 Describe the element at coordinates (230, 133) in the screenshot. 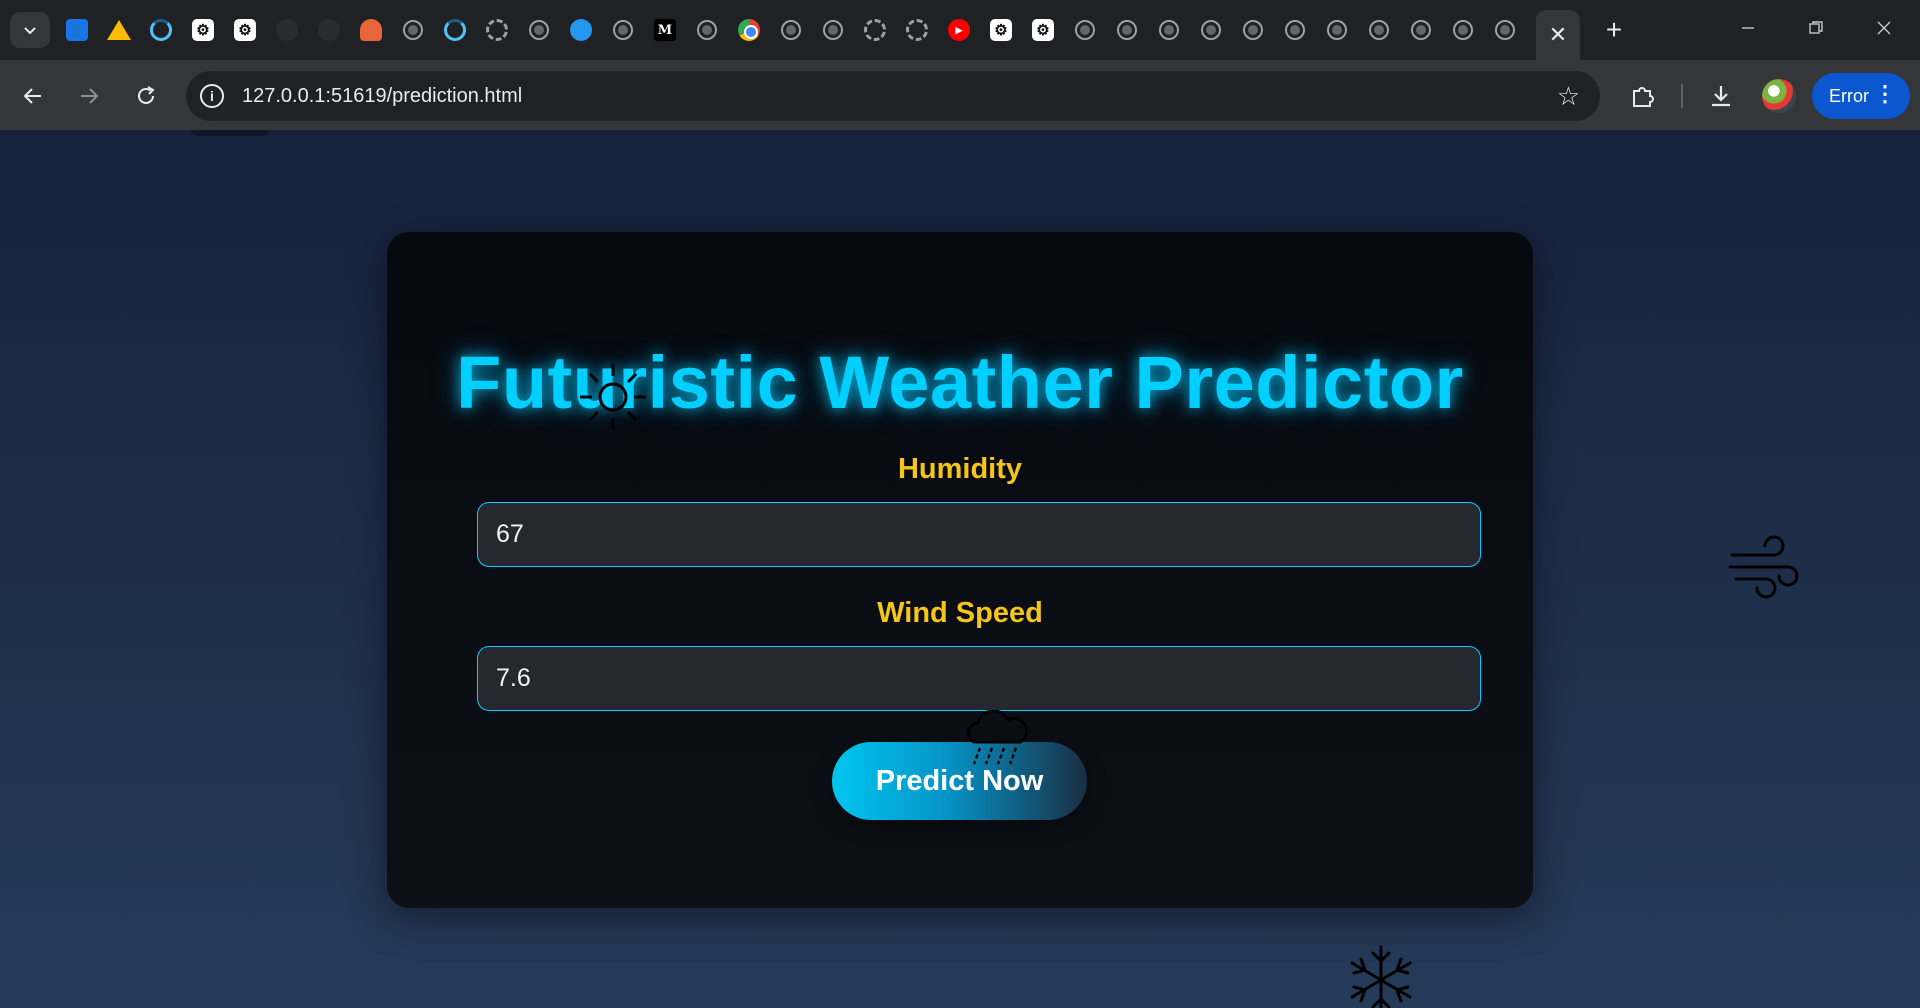

I see `hidden-nav-edge` at that location.